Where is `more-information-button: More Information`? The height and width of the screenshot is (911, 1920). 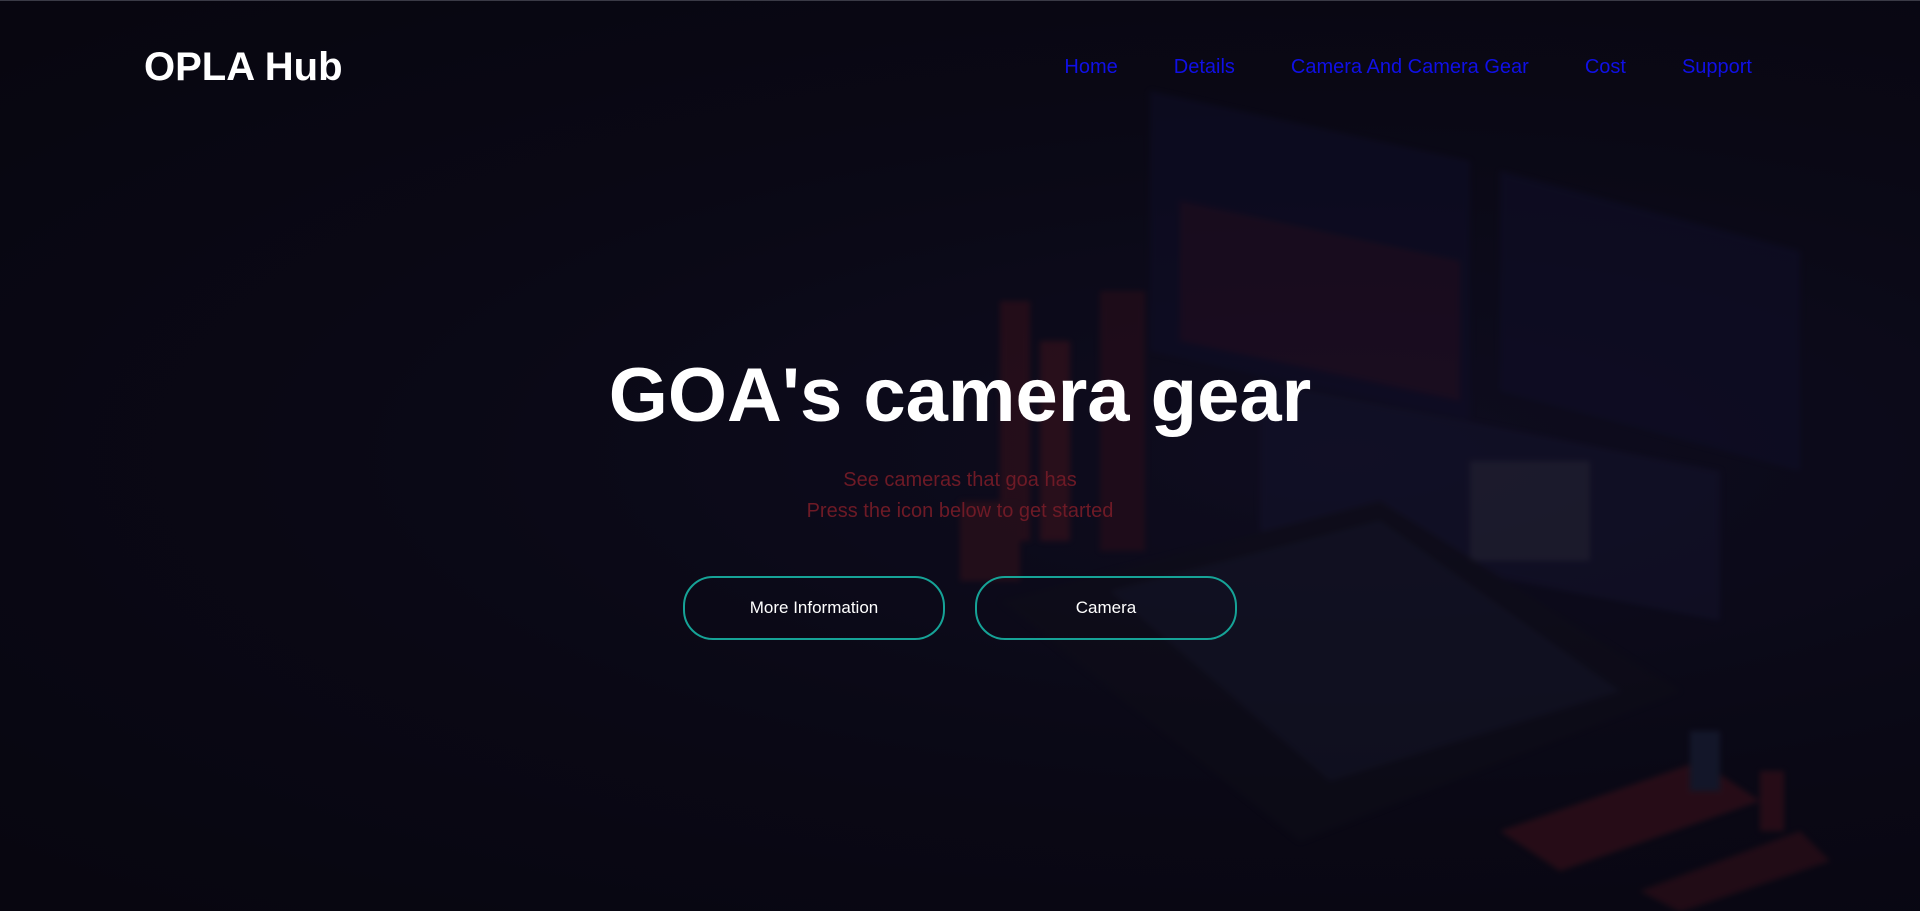 more-information-button: More Information is located at coordinates (814, 608).